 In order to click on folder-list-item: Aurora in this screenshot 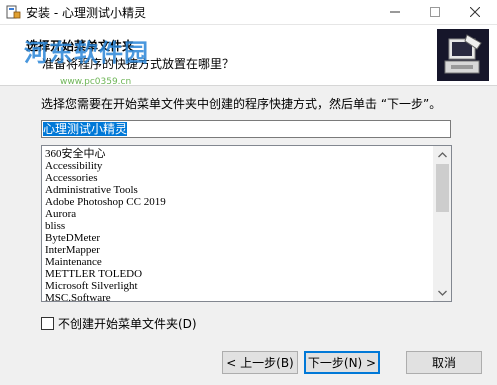, I will do `click(239, 214)`.